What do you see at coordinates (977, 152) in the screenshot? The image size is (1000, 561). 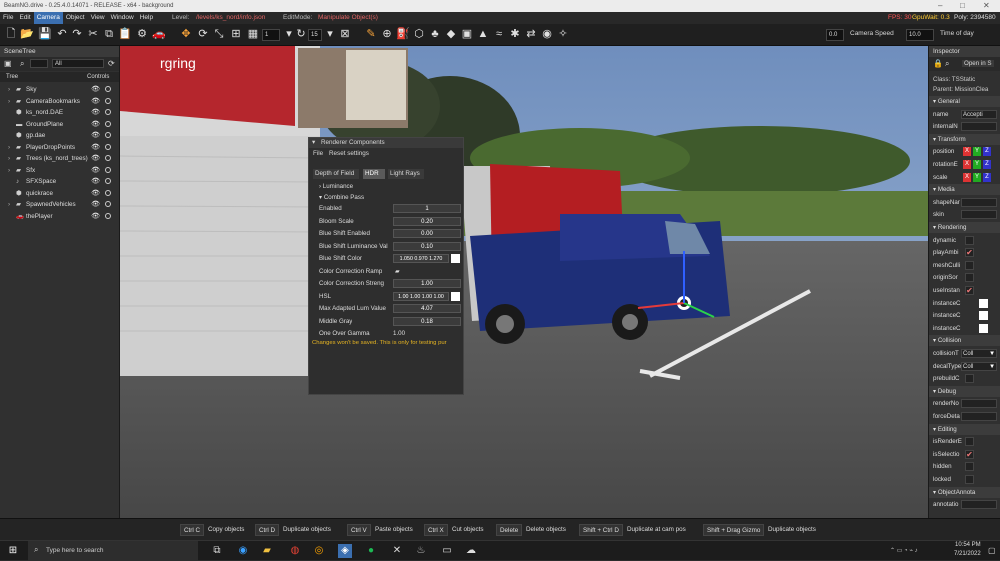 I see `axis-y-button: Y` at bounding box center [977, 152].